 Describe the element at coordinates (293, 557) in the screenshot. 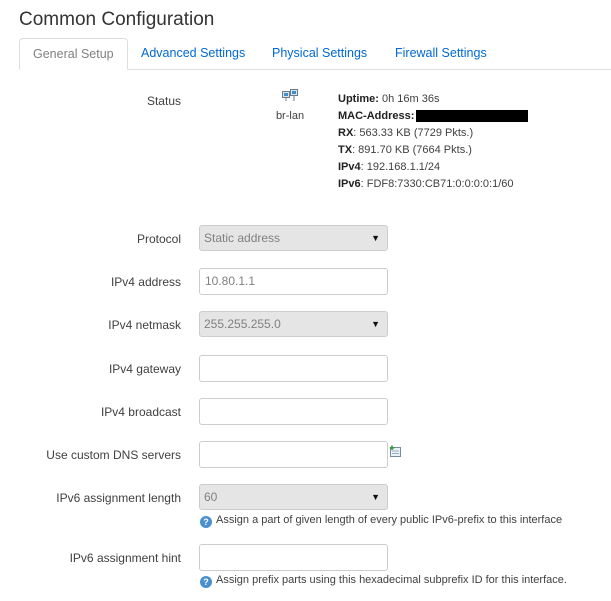

I see `ipv6-assignment-hint-input` at that location.